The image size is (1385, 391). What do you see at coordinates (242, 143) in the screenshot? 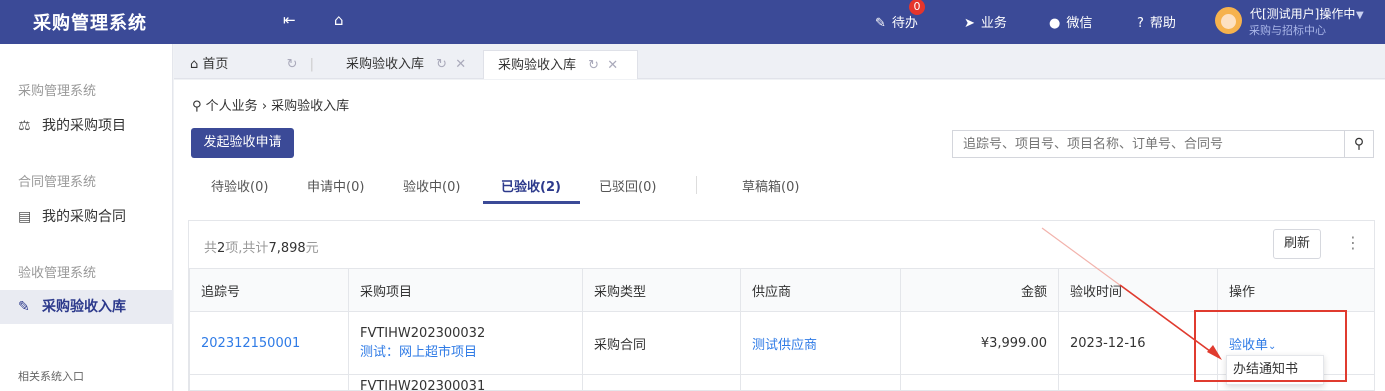
I see `start-acceptance-button: 发起验收申请` at bounding box center [242, 143].